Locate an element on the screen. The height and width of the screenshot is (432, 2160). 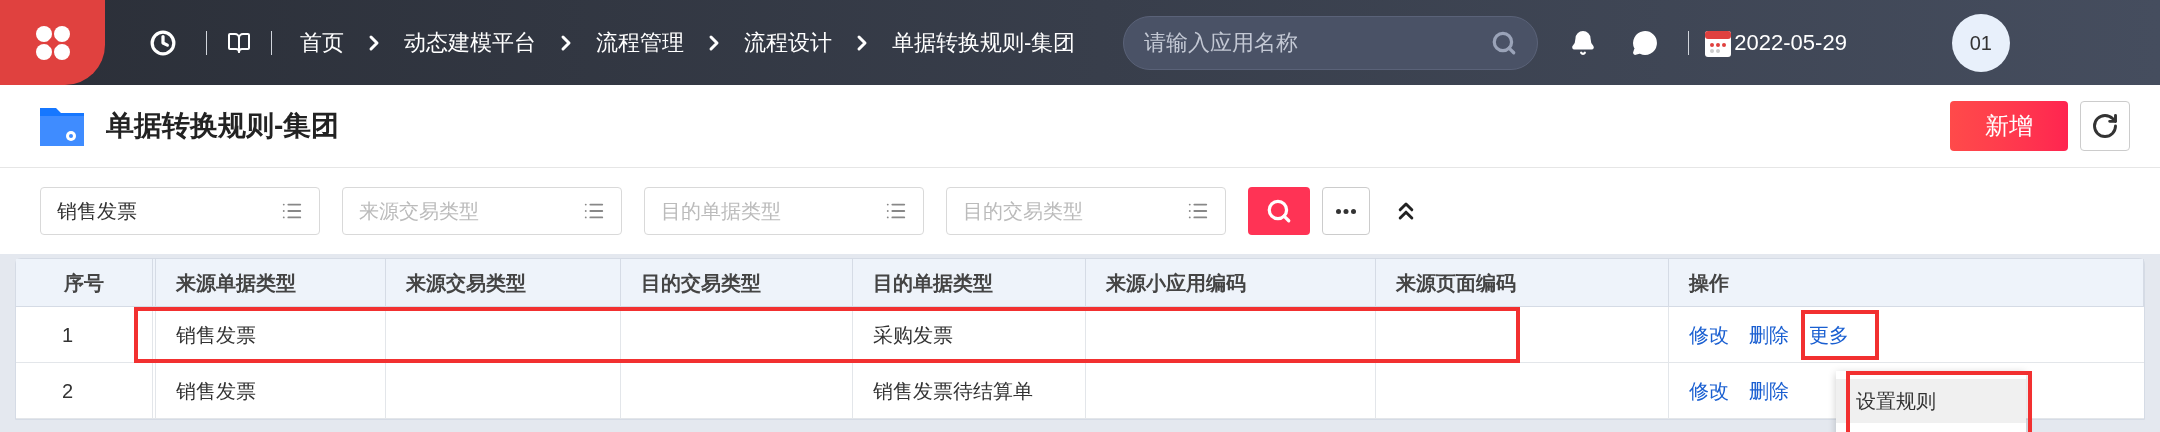
filter-box: 来源交易类型 is located at coordinates (482, 211).